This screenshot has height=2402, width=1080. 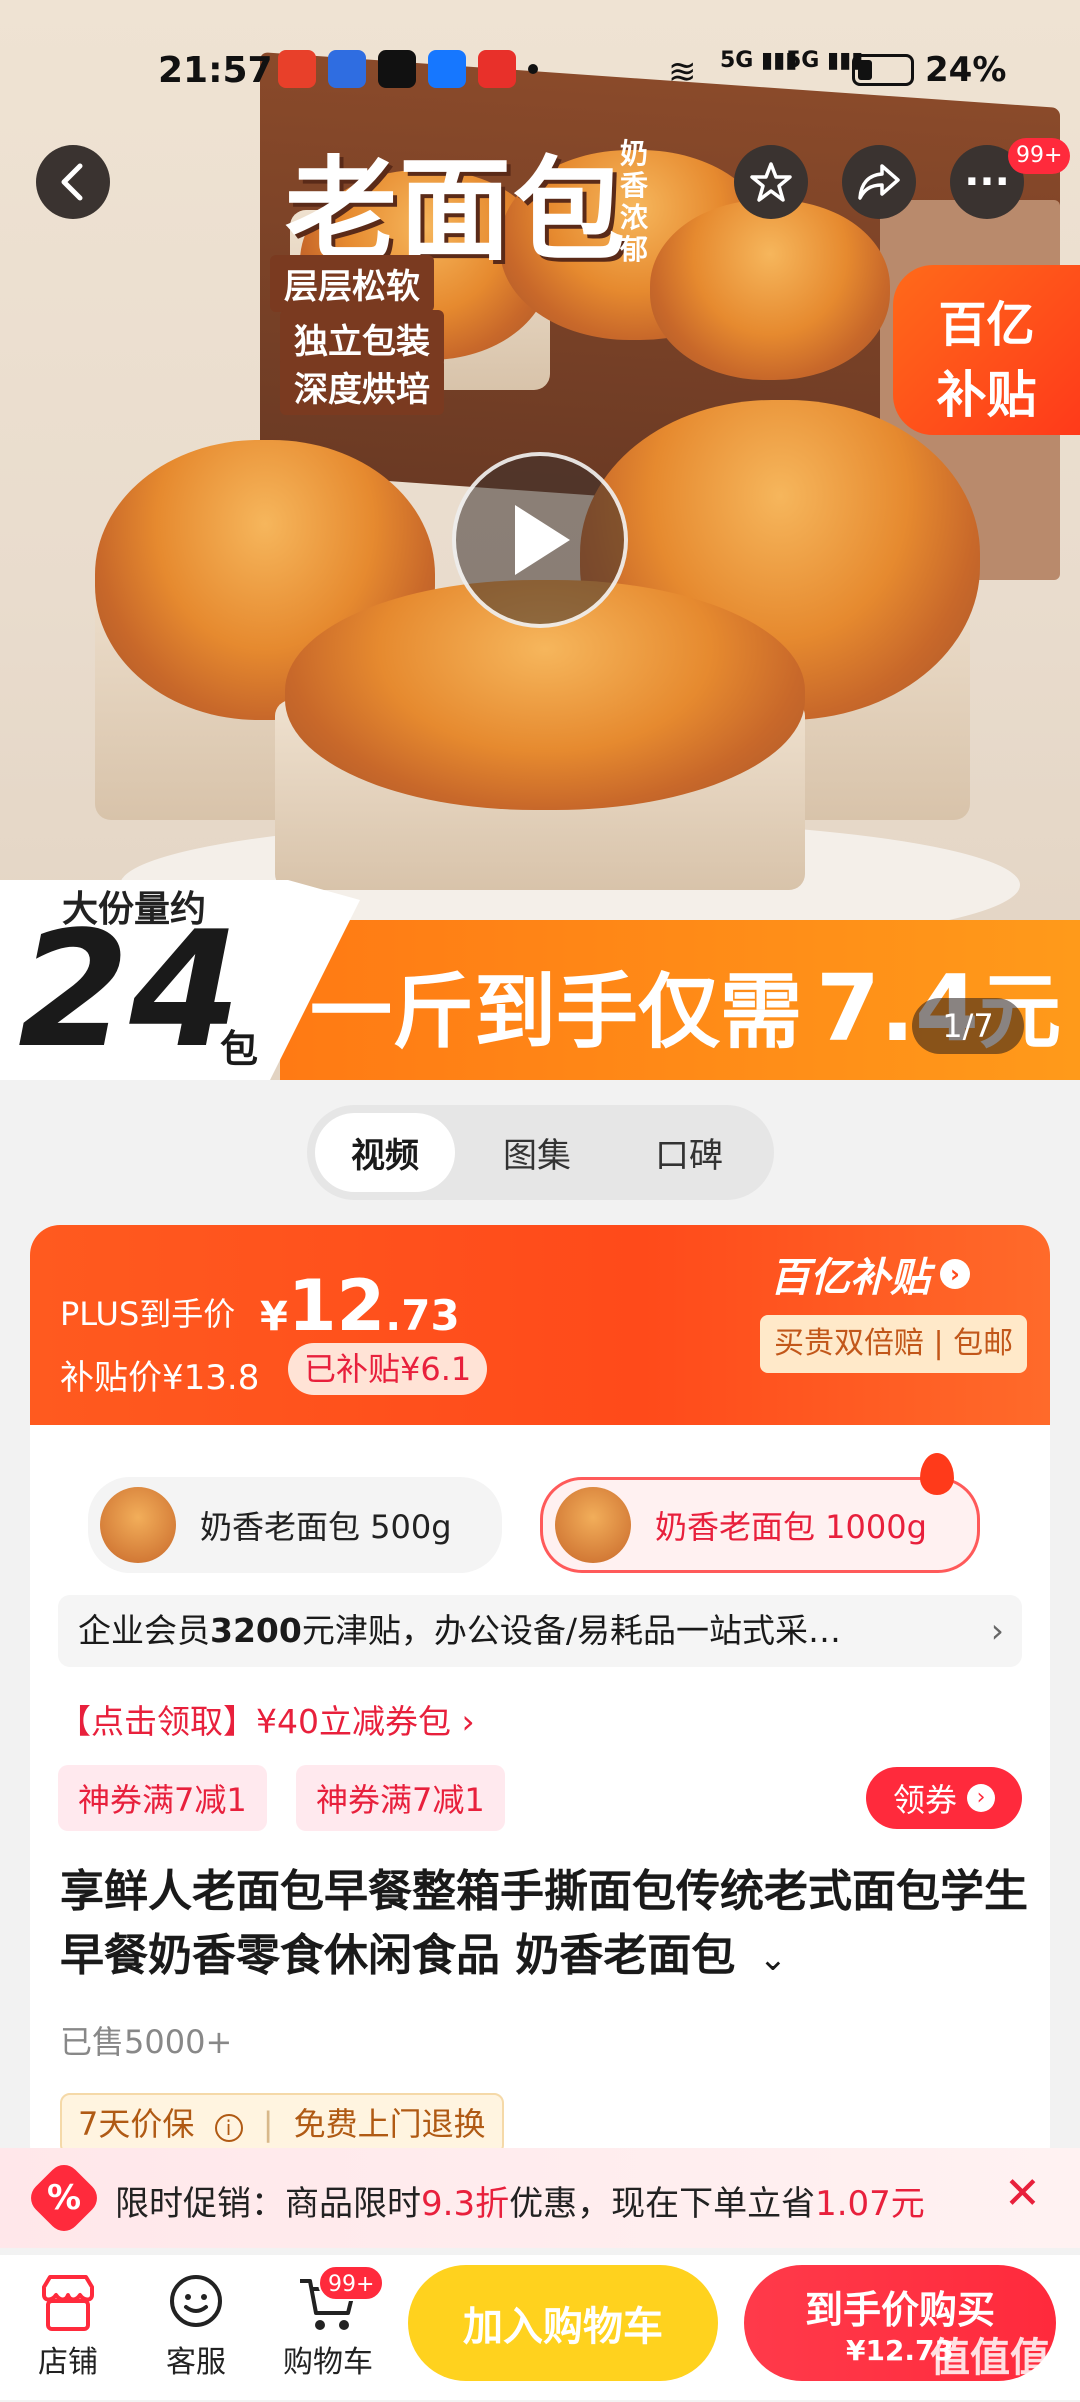 I want to click on share-icon, so click(x=879, y=182).